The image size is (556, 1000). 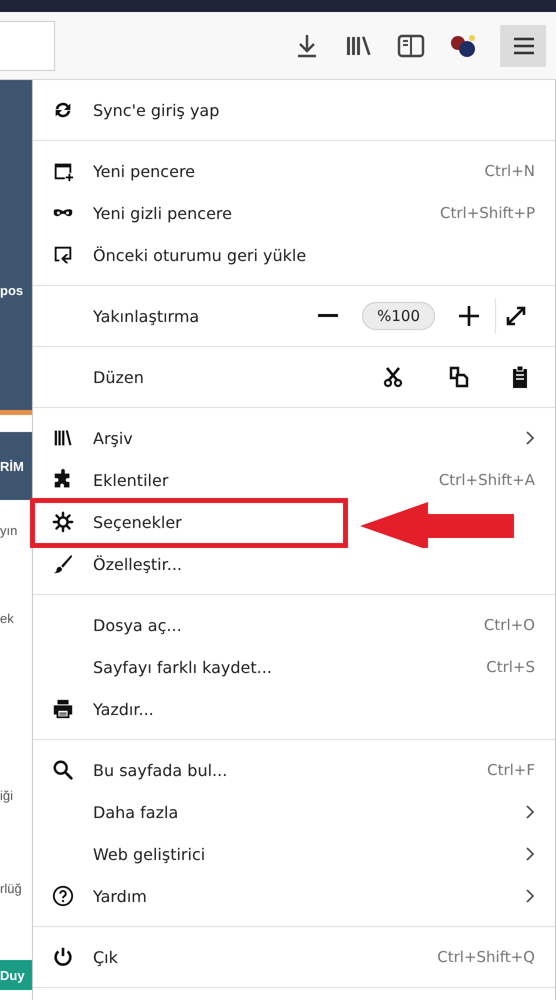 I want to click on menu-item: Sync'e giriş yap, so click(x=156, y=110).